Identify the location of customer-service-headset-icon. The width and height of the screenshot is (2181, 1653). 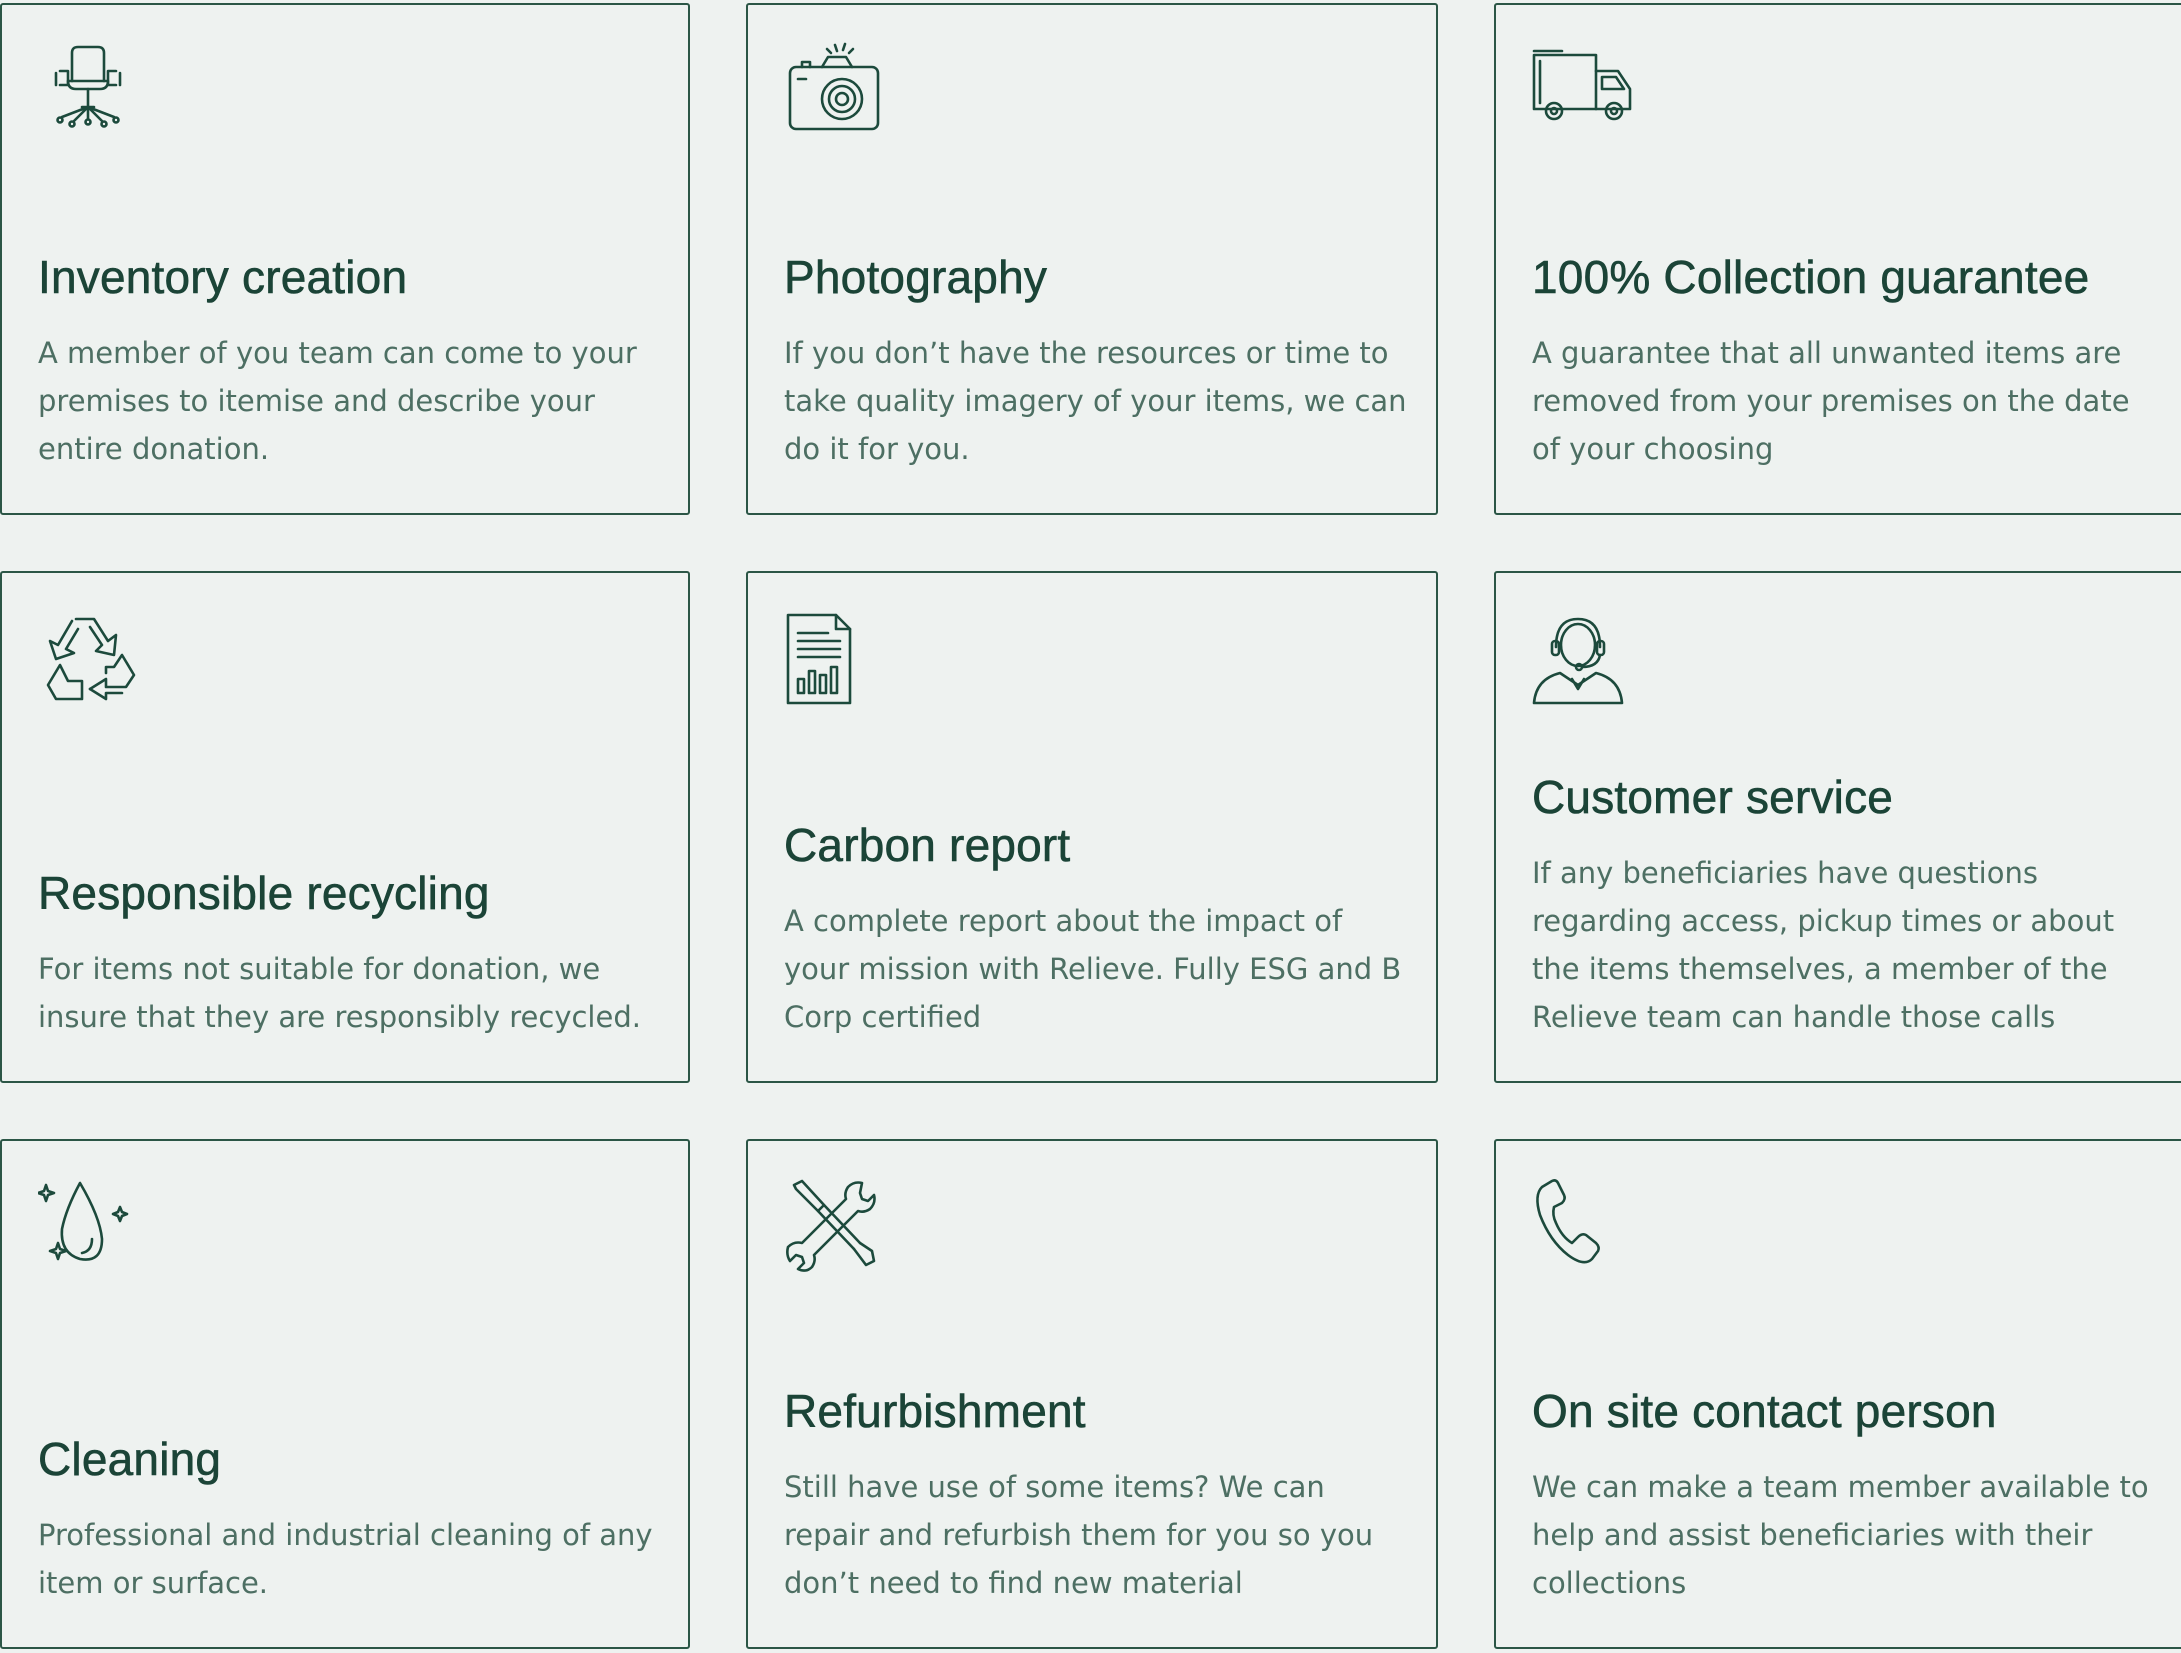
(1582, 659).